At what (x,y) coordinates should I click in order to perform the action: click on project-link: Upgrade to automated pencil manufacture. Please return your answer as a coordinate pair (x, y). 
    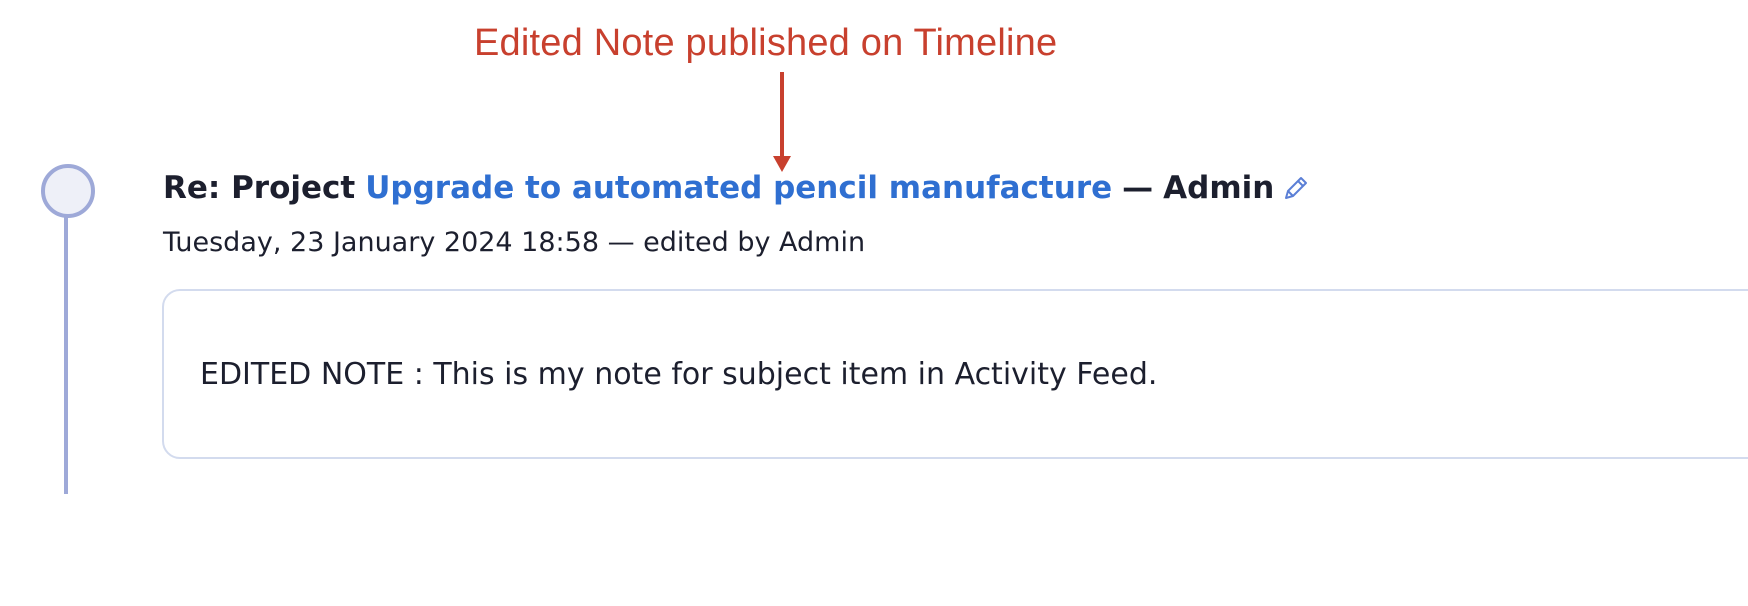
    Looking at the image, I should click on (738, 188).